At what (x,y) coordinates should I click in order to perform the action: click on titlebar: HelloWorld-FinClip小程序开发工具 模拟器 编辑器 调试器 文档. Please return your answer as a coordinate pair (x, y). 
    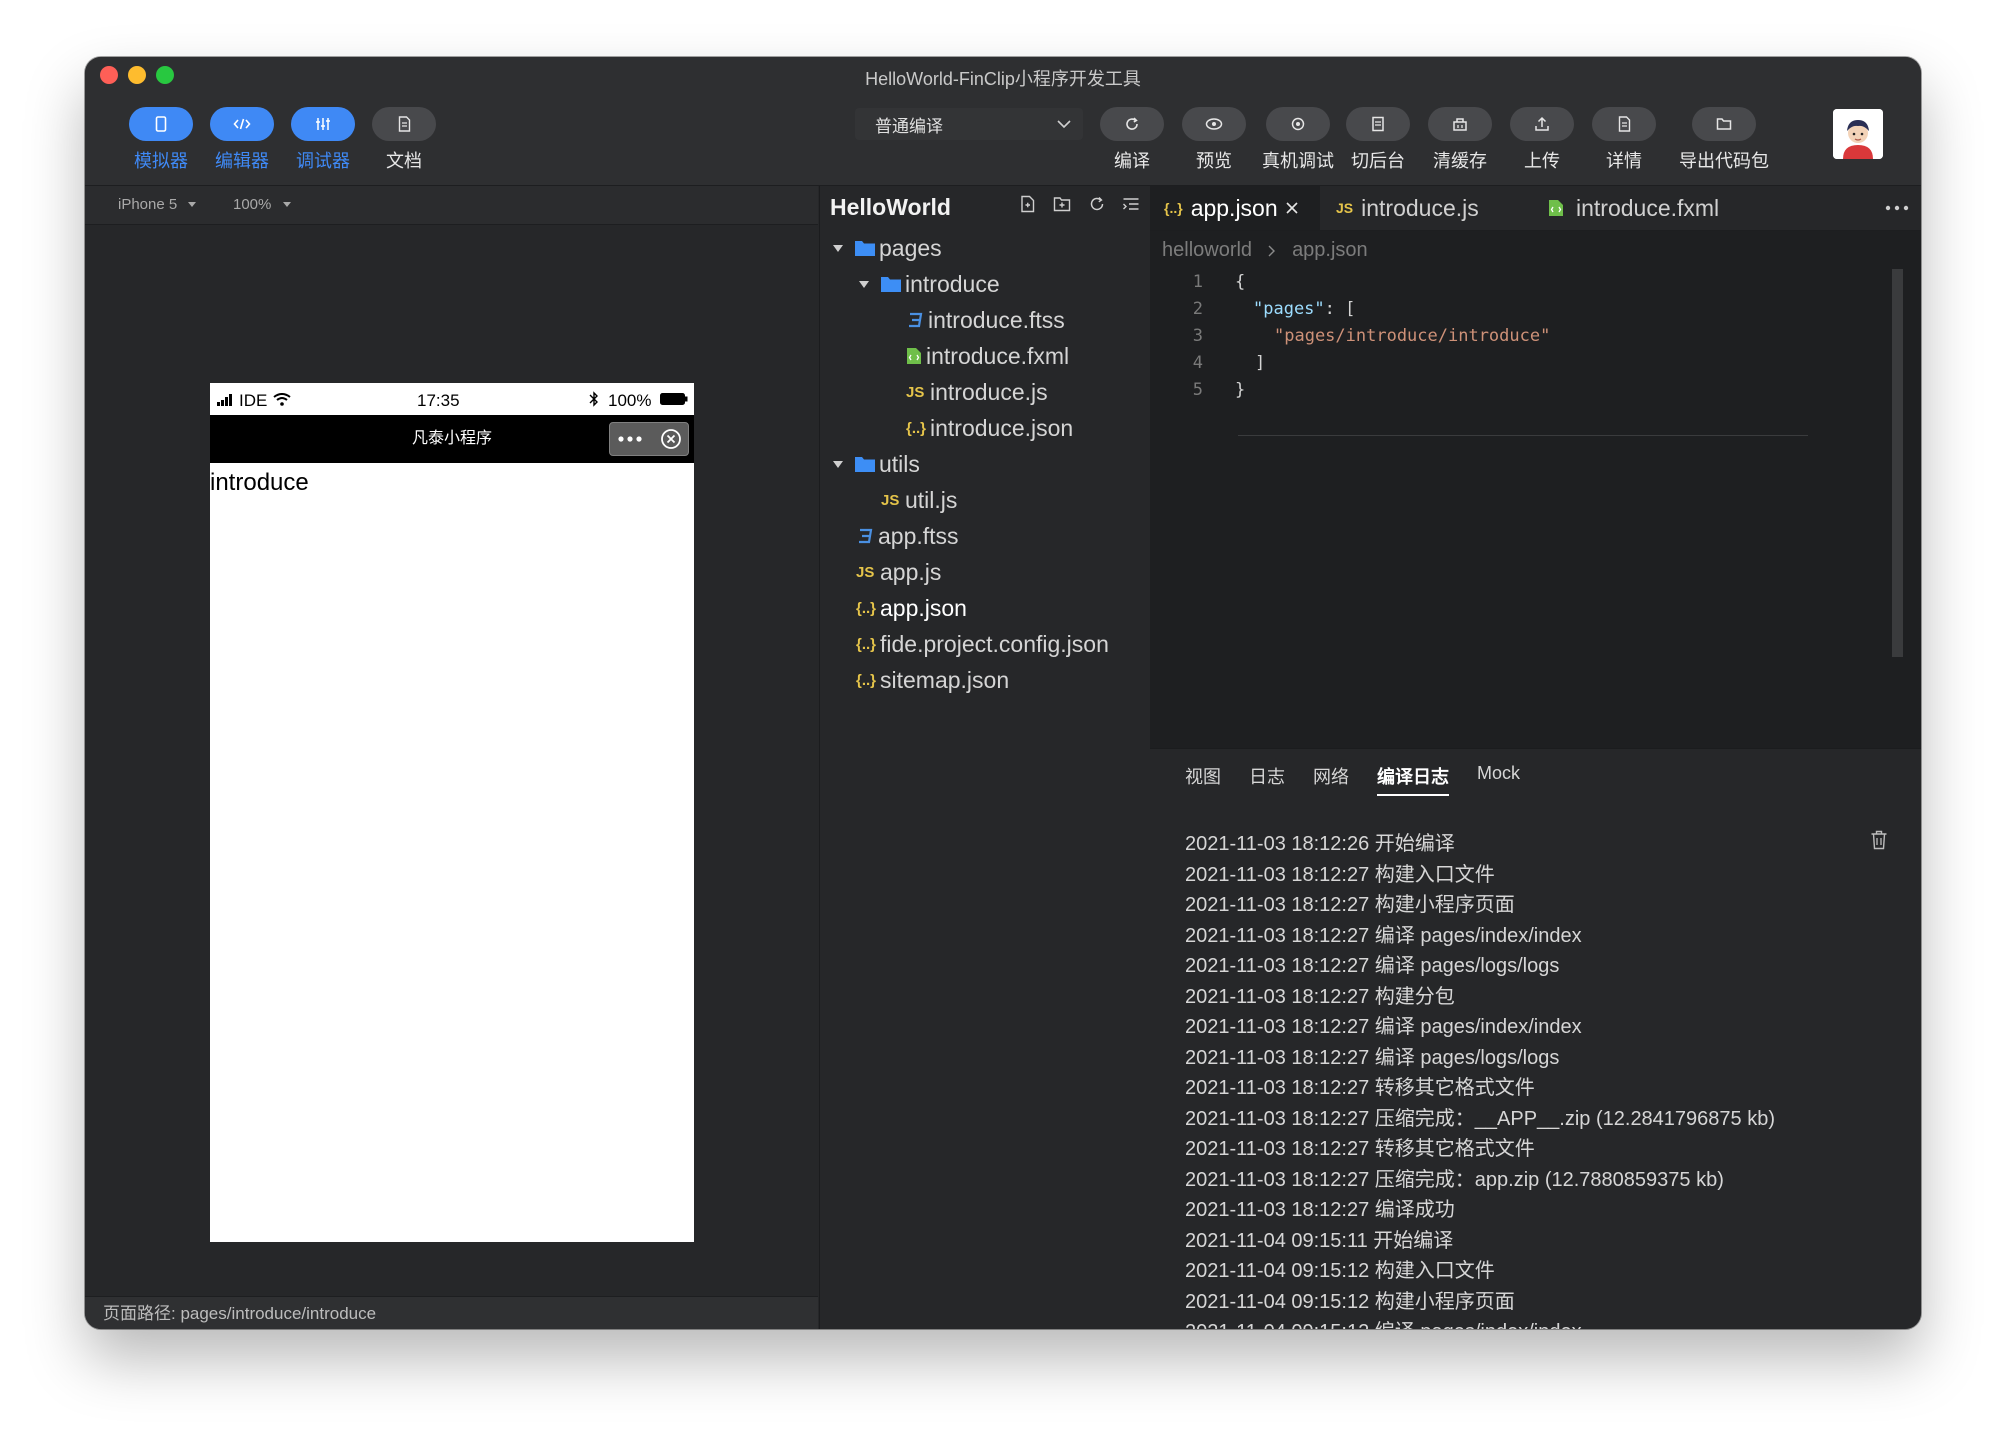
    Looking at the image, I should click on (1003, 121).